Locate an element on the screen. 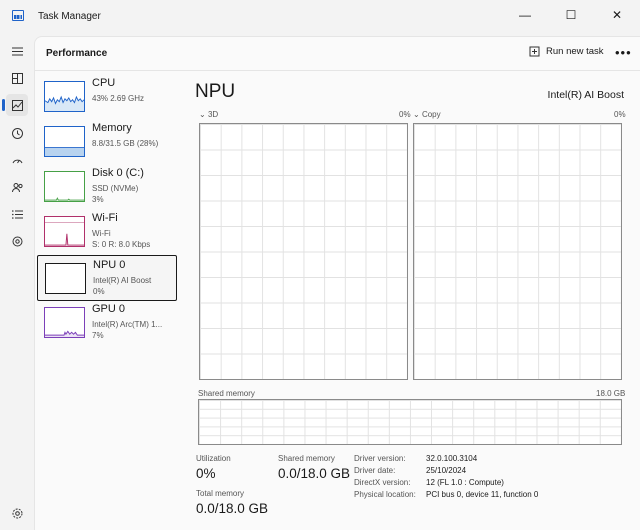 This screenshot has height=530, width=640. shared-memory-graph is located at coordinates (410, 422).